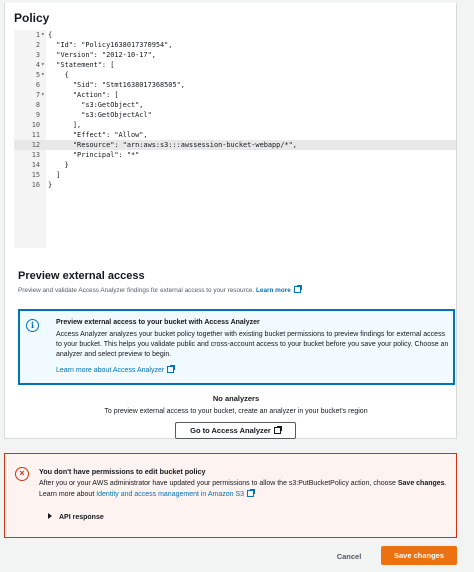 This screenshot has width=474, height=572. I want to click on preview-learn-more-link: Learn more, so click(279, 289).